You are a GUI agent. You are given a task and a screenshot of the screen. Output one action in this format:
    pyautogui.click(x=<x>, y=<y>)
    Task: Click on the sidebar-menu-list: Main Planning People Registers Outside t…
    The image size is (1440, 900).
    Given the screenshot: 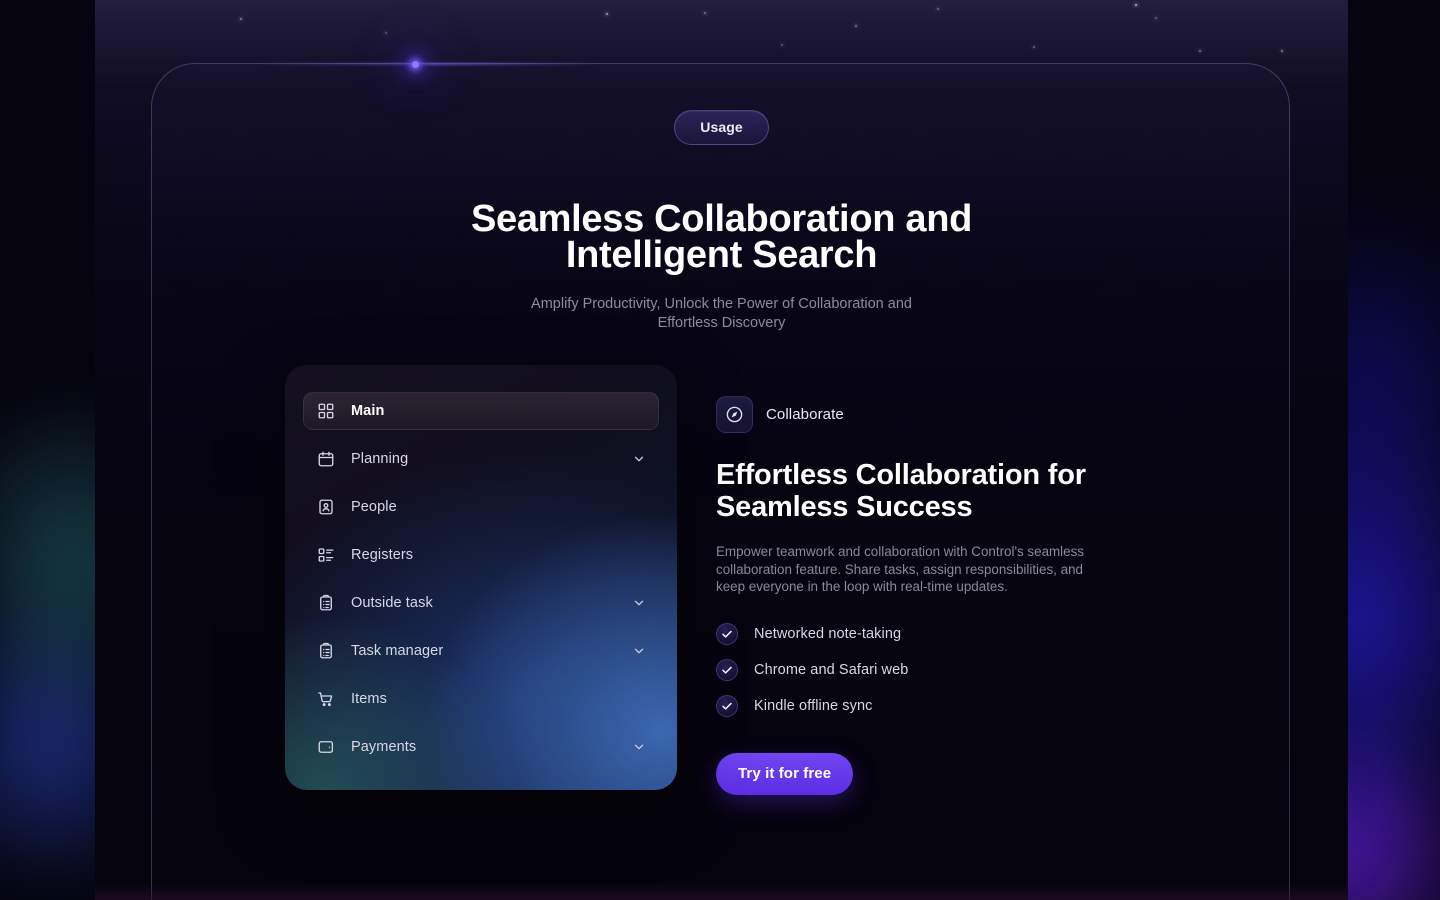 What is the action you would take?
    pyautogui.click(x=481, y=584)
    